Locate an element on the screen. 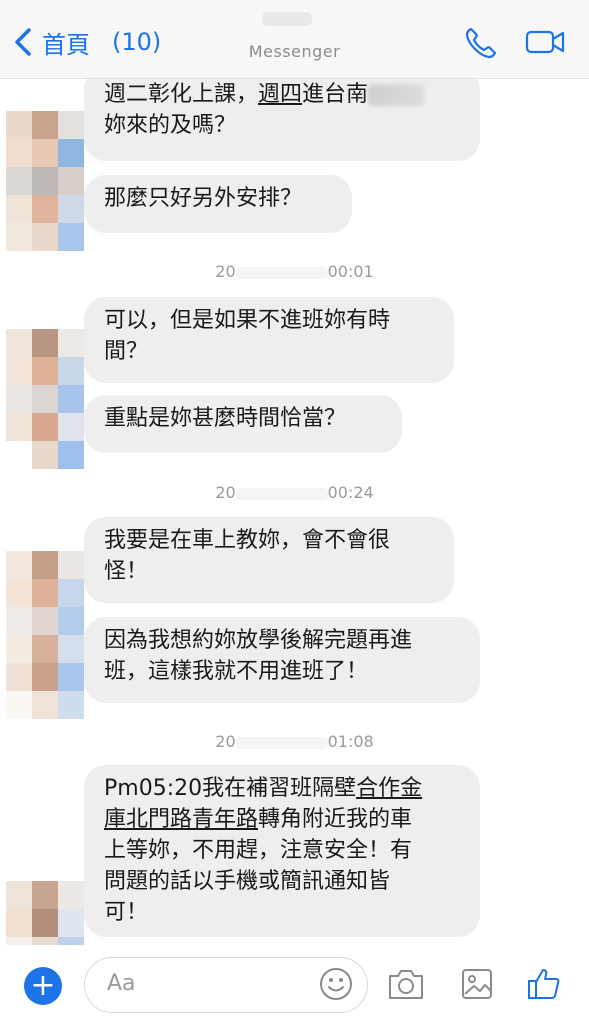 This screenshot has height=1024, width=589. message-text: 重點是妳甚麼時間恰當？ is located at coordinates (225, 418).